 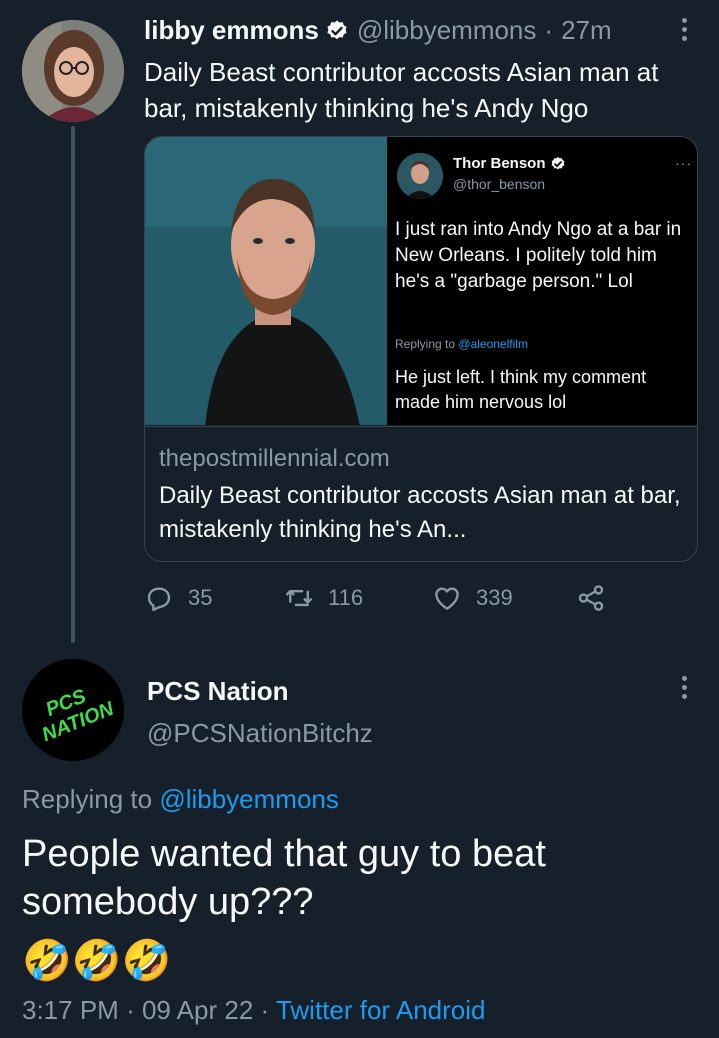 I want to click on thread-connector-line, so click(x=73, y=384).